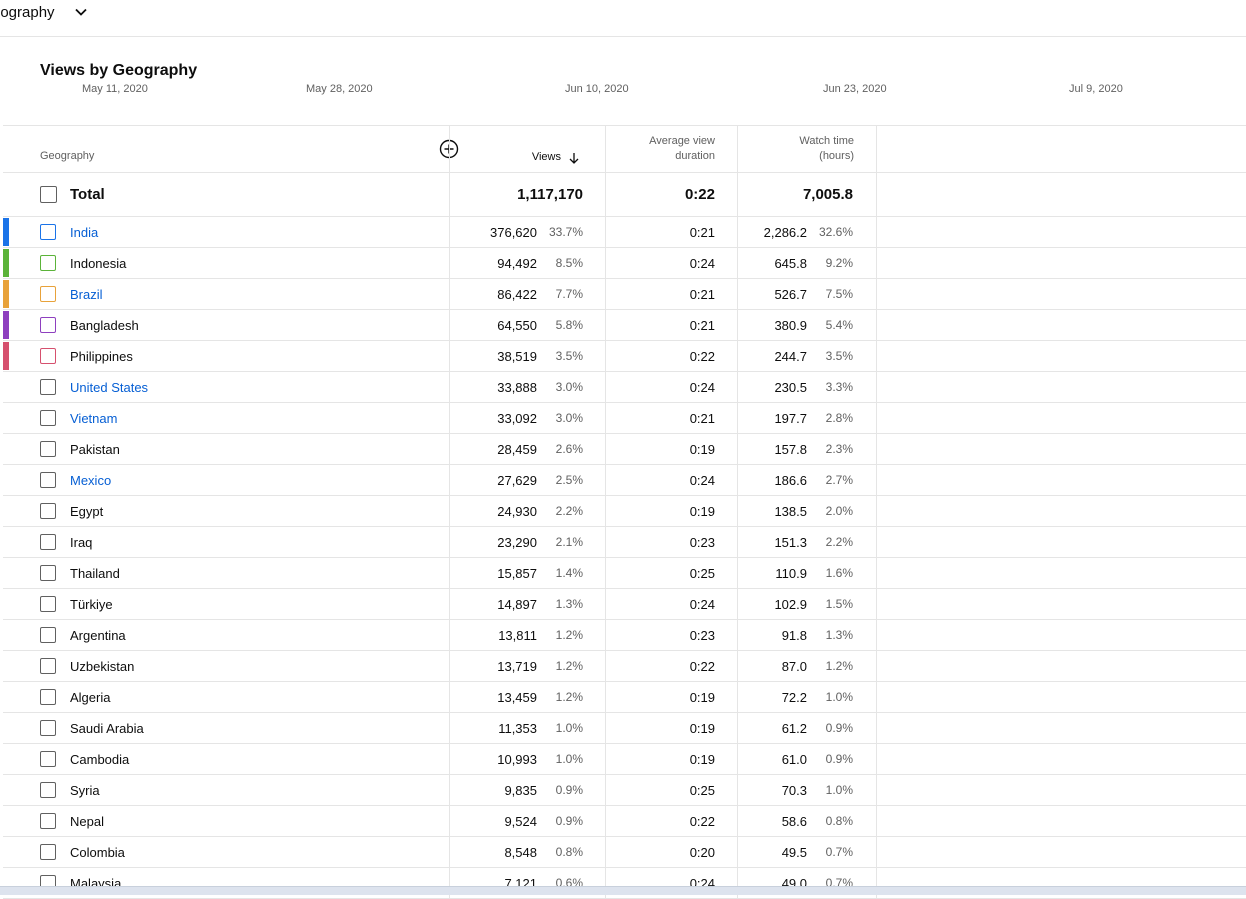 This screenshot has width=1246, height=899. What do you see at coordinates (517, 635) in the screenshot?
I see `views-value: 13,811` at bounding box center [517, 635].